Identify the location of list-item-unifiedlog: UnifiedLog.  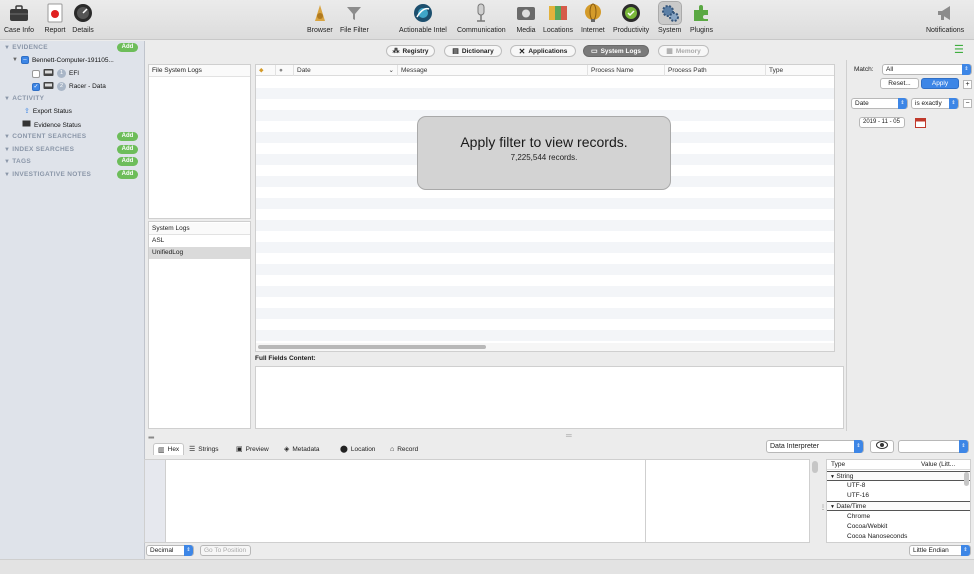
(199, 253).